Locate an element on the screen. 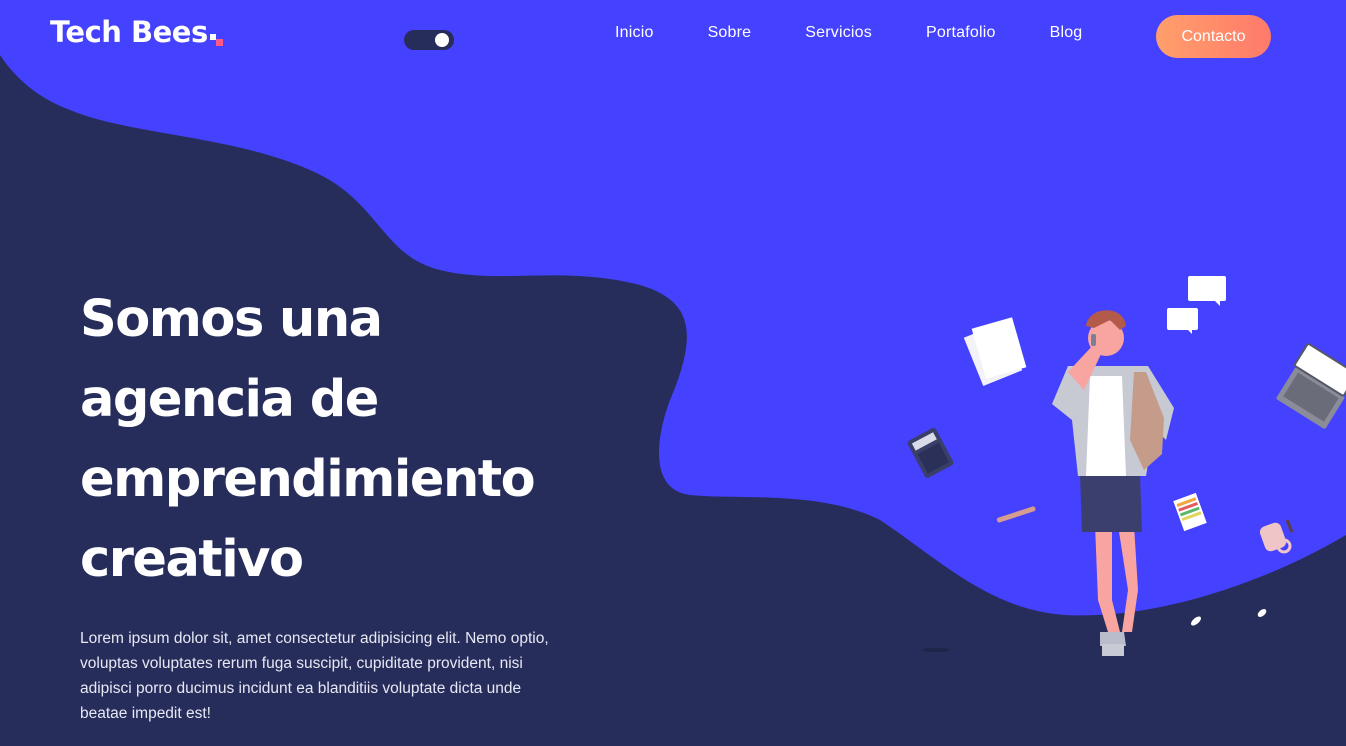 The height and width of the screenshot is (746, 1346). nav-item-servicios: Servicios is located at coordinates (838, 33).